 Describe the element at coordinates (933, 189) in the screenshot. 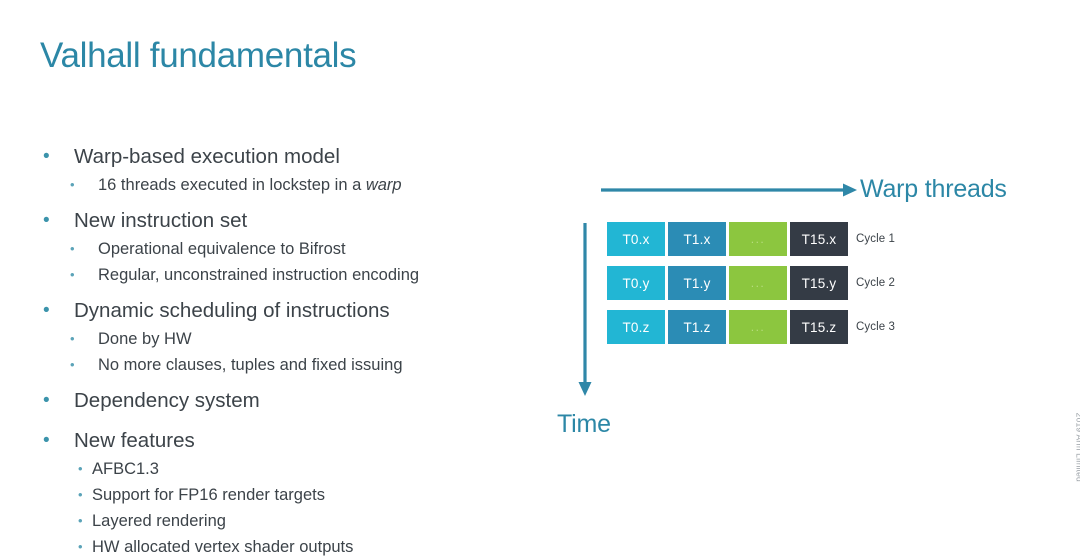

I see `warp-threads-label: Warp threads` at that location.